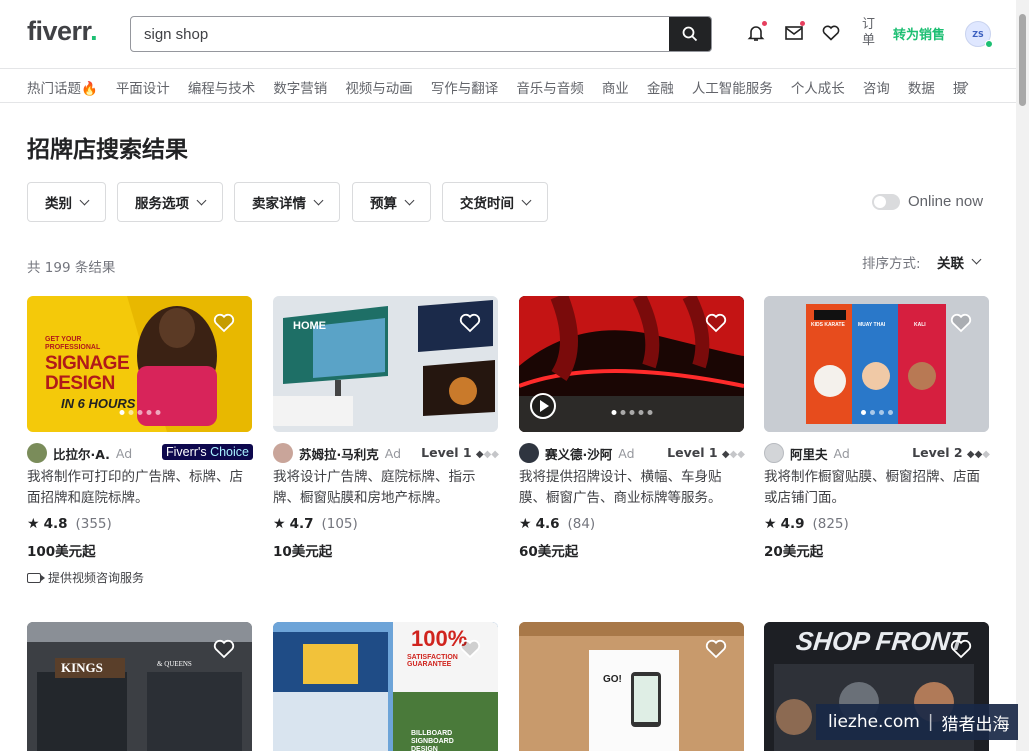 Image resolution: width=1029 pixels, height=751 pixels. What do you see at coordinates (549, 552) in the screenshot?
I see `gig-price: 60美元起` at bounding box center [549, 552].